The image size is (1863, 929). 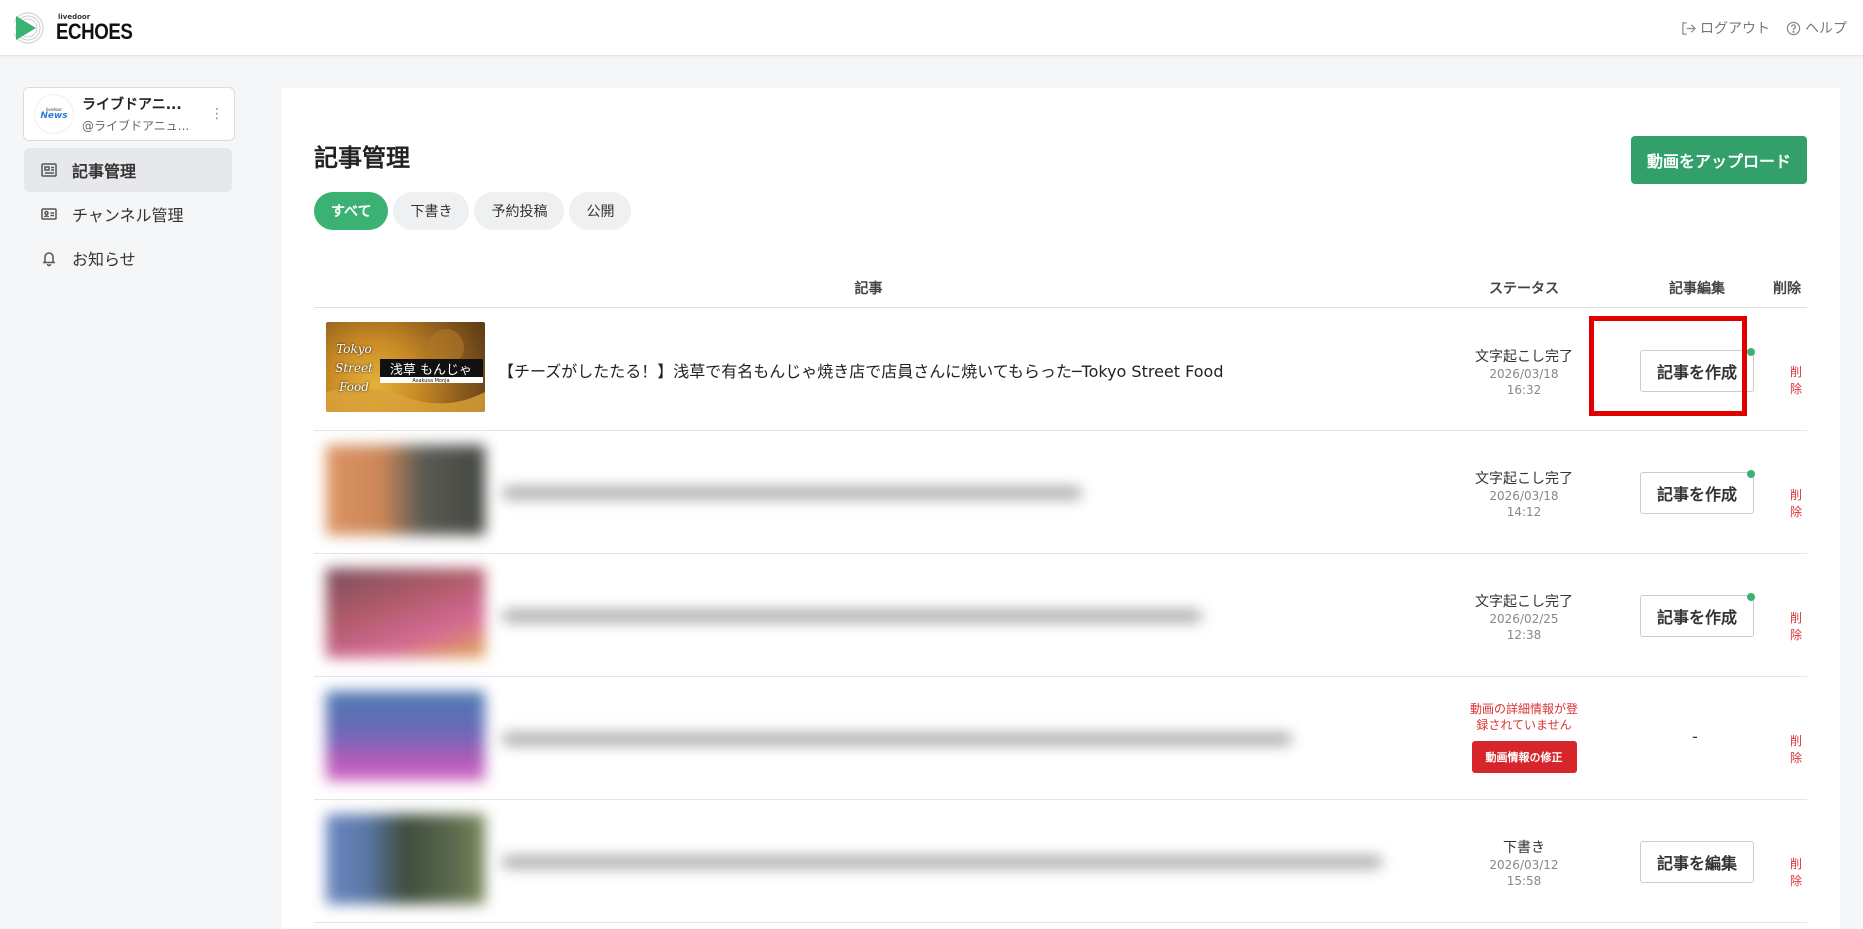 I want to click on video-thumbnail: 浅草 もんじゃ Asakusa Monja Tokyo Street Food, so click(x=405, y=367).